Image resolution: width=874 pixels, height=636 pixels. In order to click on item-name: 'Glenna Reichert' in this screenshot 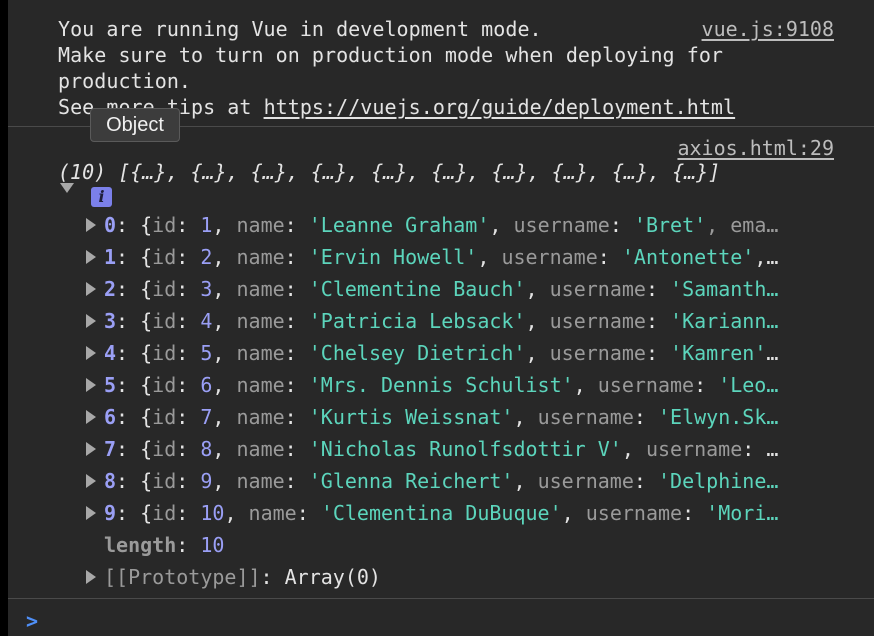, I will do `click(411, 481)`.